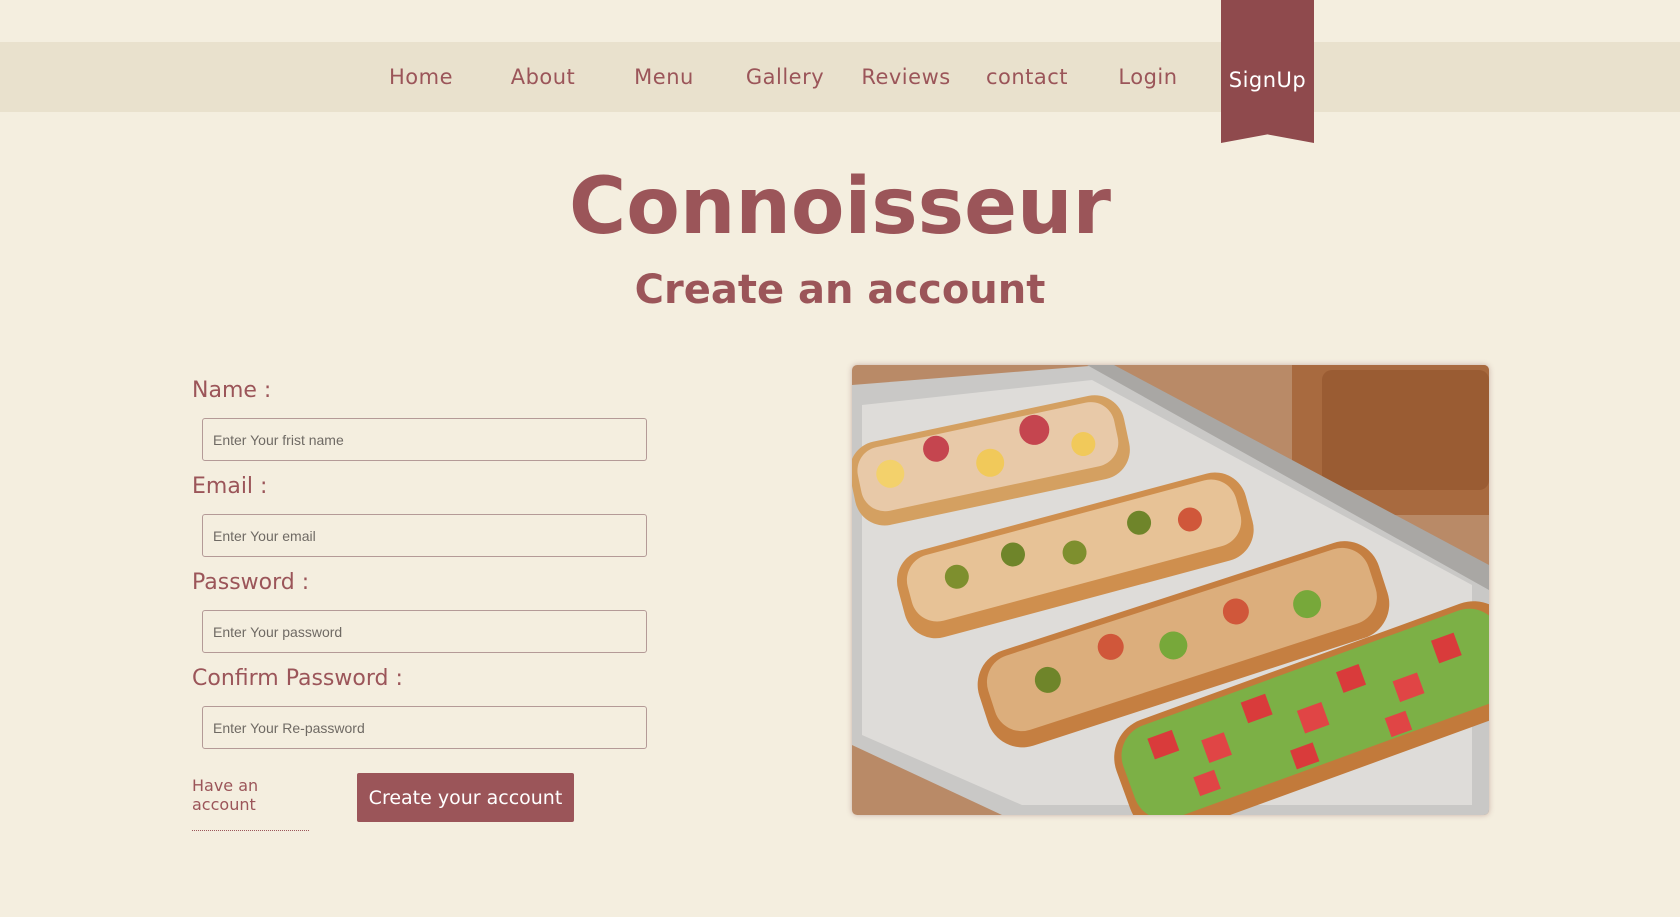 Image resolution: width=1680 pixels, height=917 pixels. I want to click on name-label: Name :, so click(232, 390).